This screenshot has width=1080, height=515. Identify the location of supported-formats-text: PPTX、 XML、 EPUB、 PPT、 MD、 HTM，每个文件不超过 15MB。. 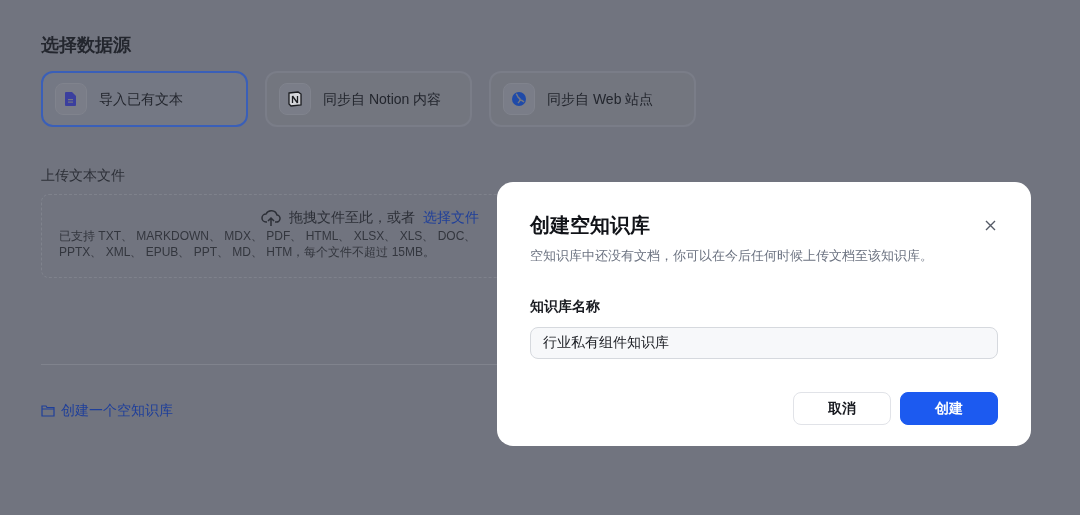
(247, 252).